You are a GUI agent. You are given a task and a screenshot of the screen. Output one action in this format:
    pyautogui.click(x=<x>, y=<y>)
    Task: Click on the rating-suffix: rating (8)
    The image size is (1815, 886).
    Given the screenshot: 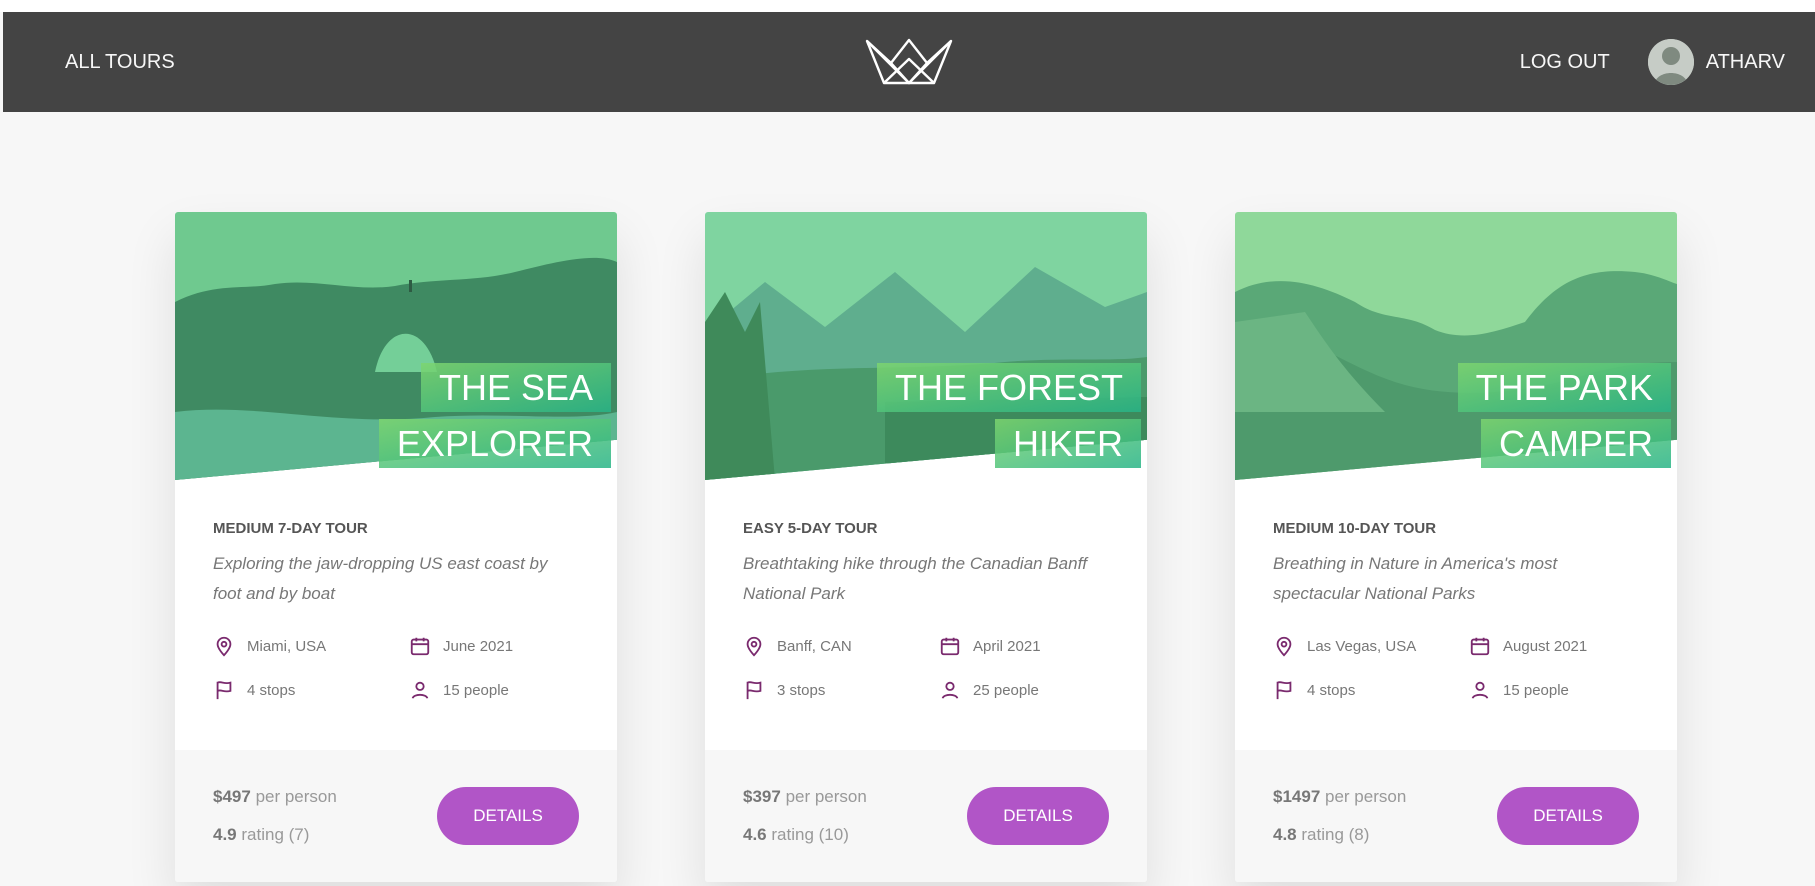 What is the action you would take?
    pyautogui.click(x=1335, y=834)
    